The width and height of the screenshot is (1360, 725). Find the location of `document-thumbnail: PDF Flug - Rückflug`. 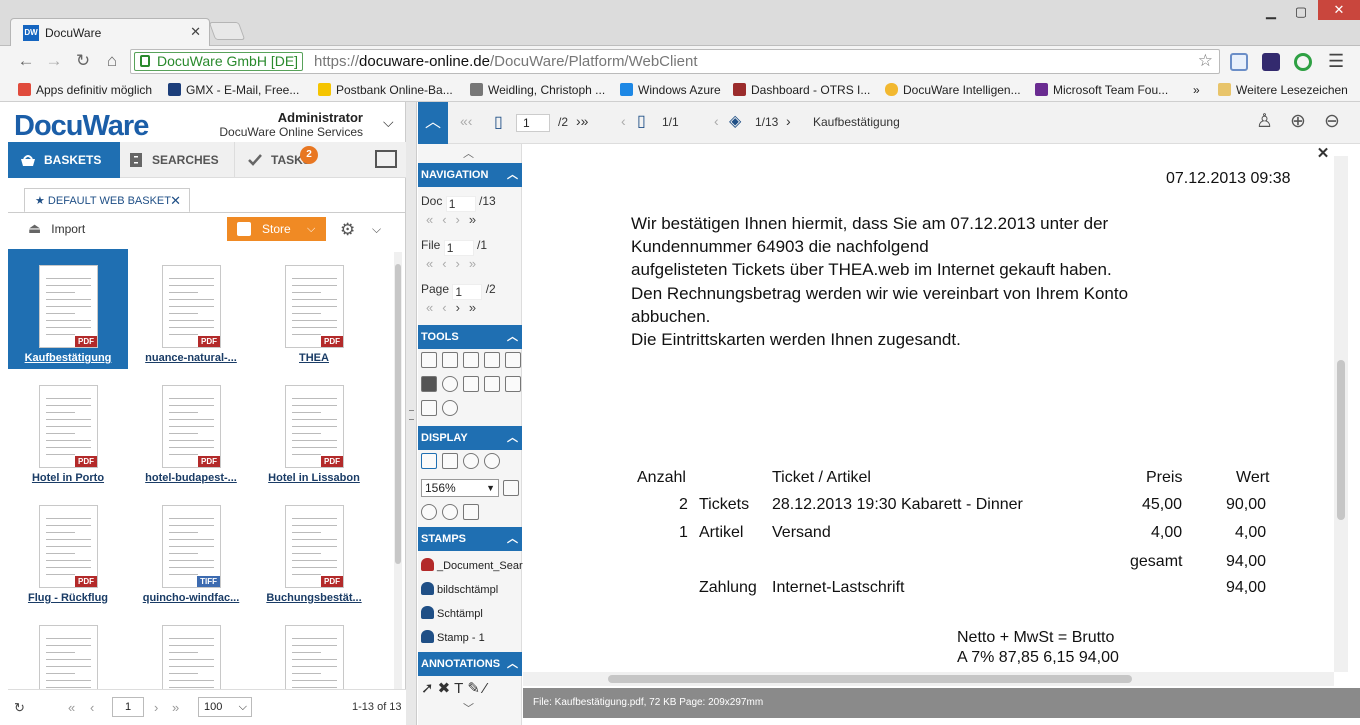

document-thumbnail: PDF Flug - Rückflug is located at coordinates (68, 549).